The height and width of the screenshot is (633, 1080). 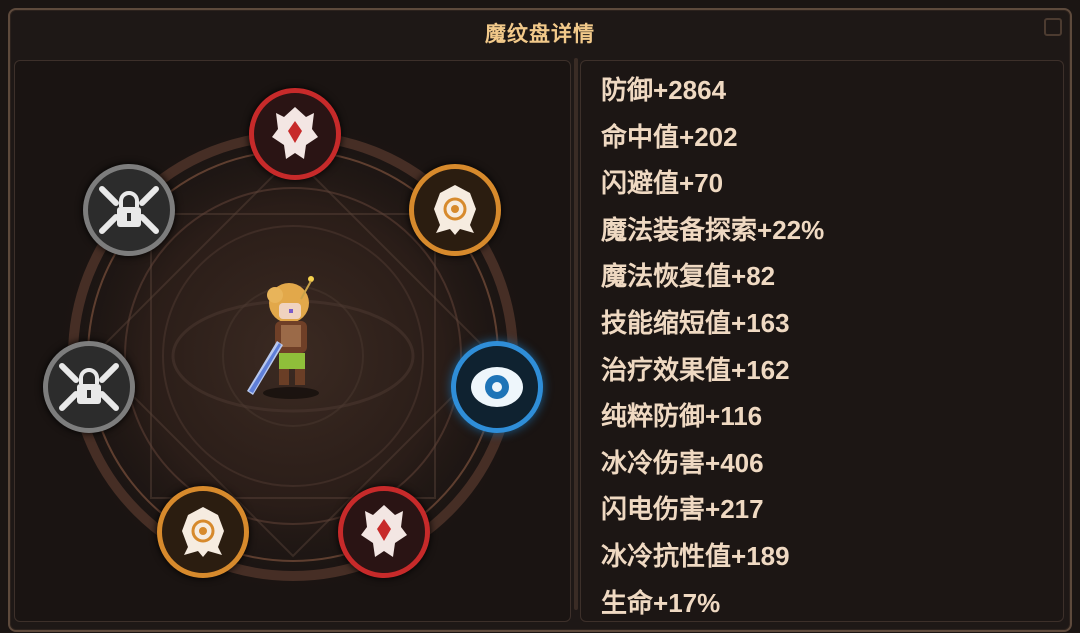 What do you see at coordinates (666, 556) in the screenshot?
I see `stat-label: 冰冷抗性值` at bounding box center [666, 556].